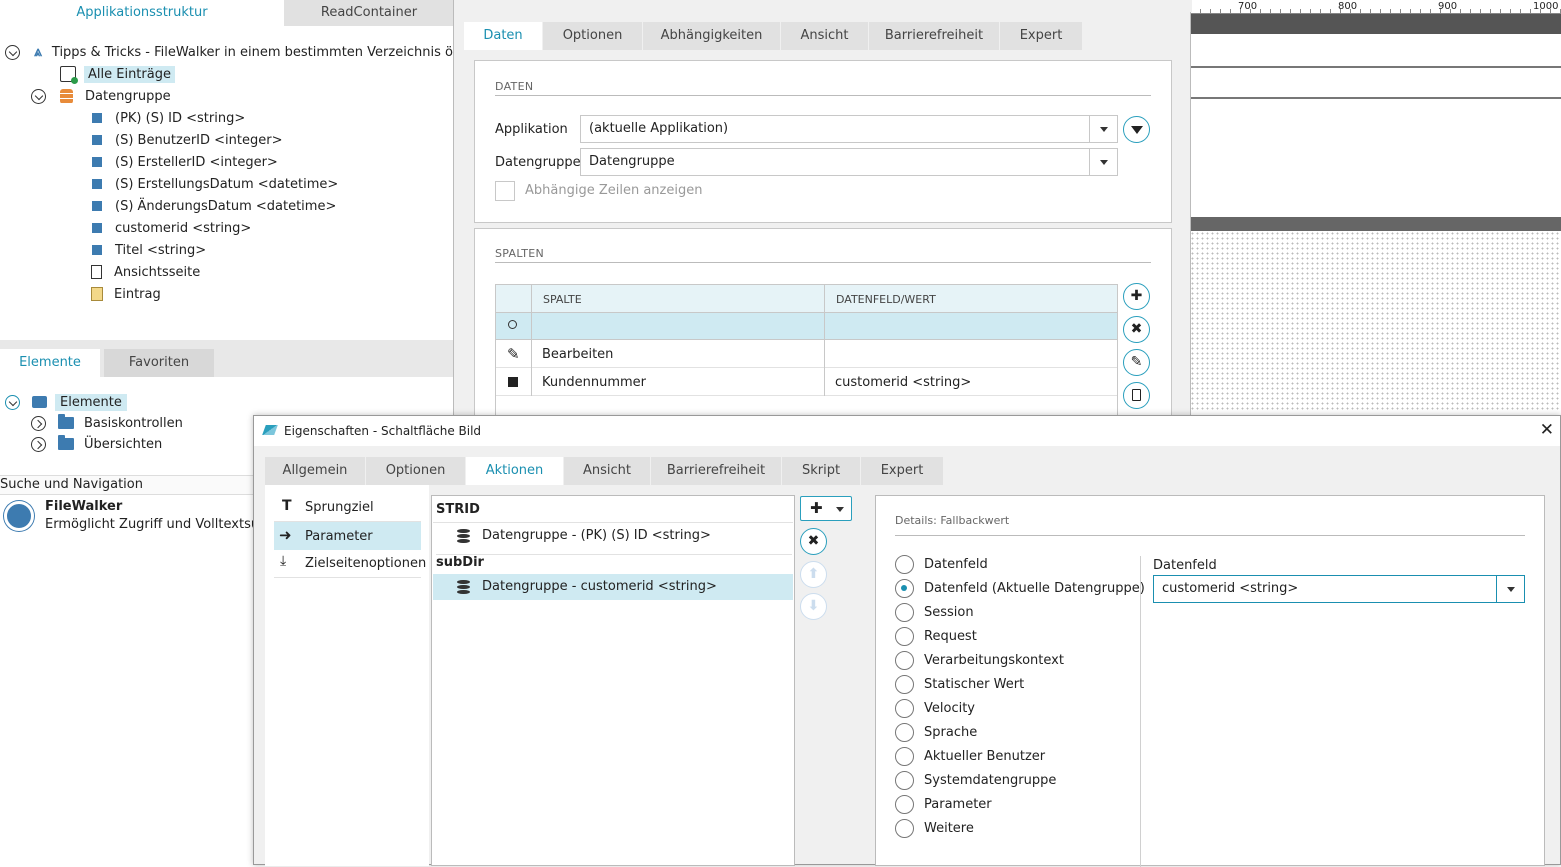 This screenshot has width=1561, height=867. I want to click on field-label: Titel <string>, so click(161, 250).